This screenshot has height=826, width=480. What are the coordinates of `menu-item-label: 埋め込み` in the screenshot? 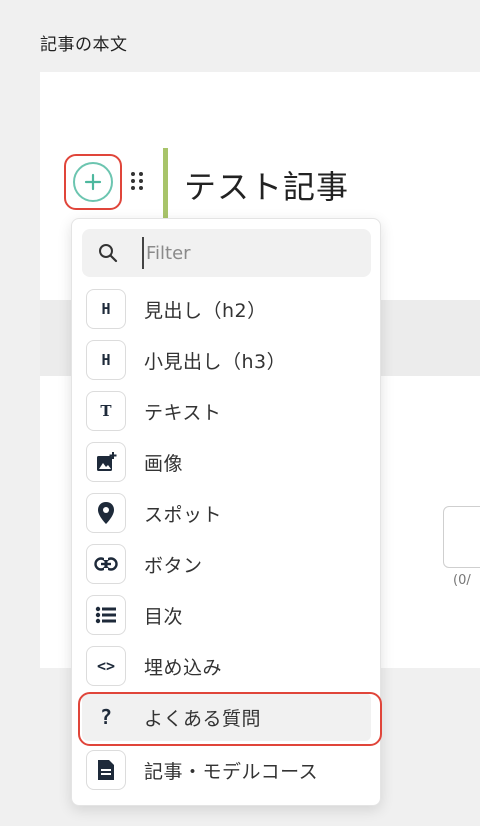 It's located at (183, 667).